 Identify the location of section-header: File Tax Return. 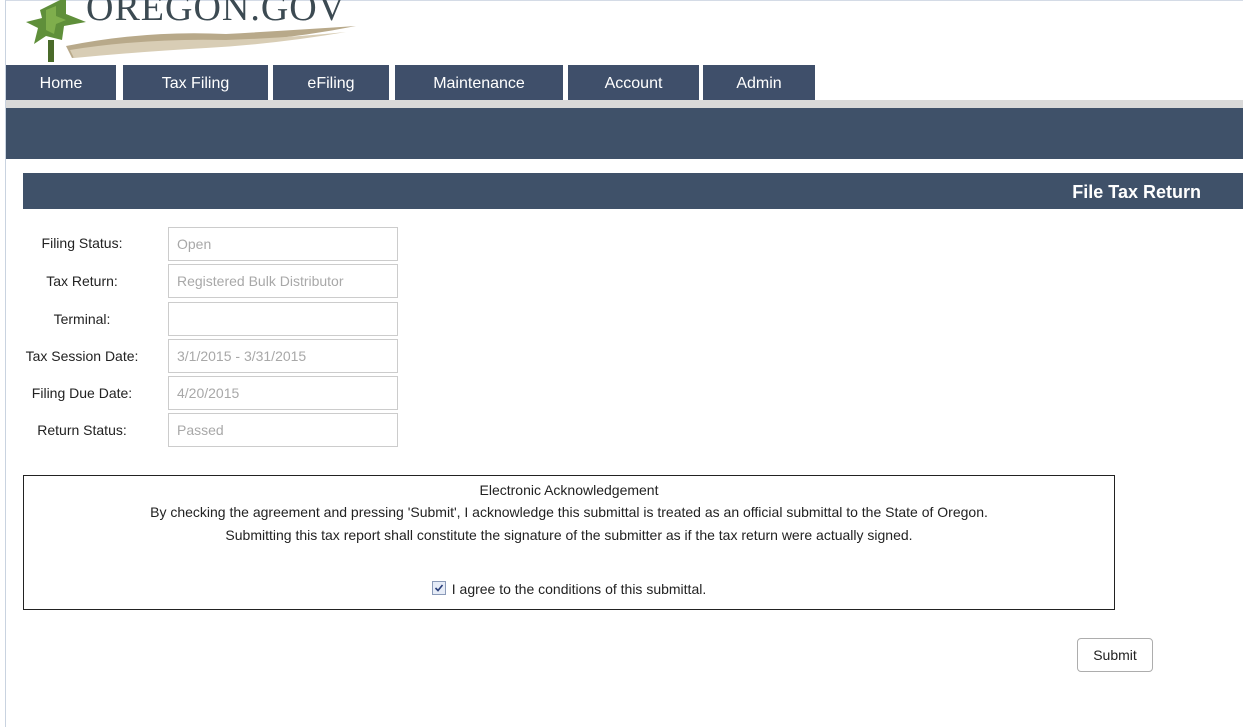
(633, 191).